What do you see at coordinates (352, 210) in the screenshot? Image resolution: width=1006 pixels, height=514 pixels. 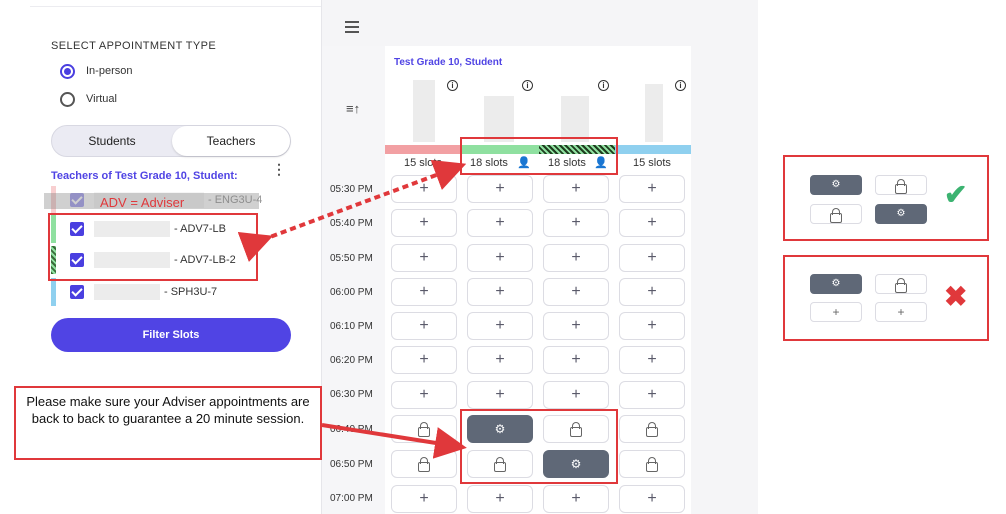 I see `dashed-arrow` at bounding box center [352, 210].